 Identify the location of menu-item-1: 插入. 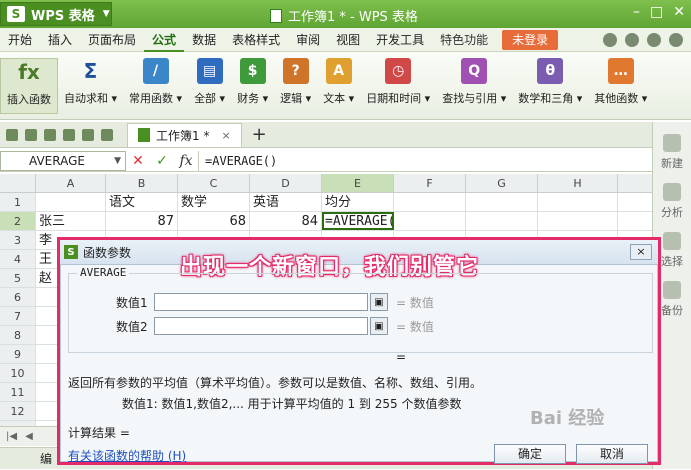
(60, 40).